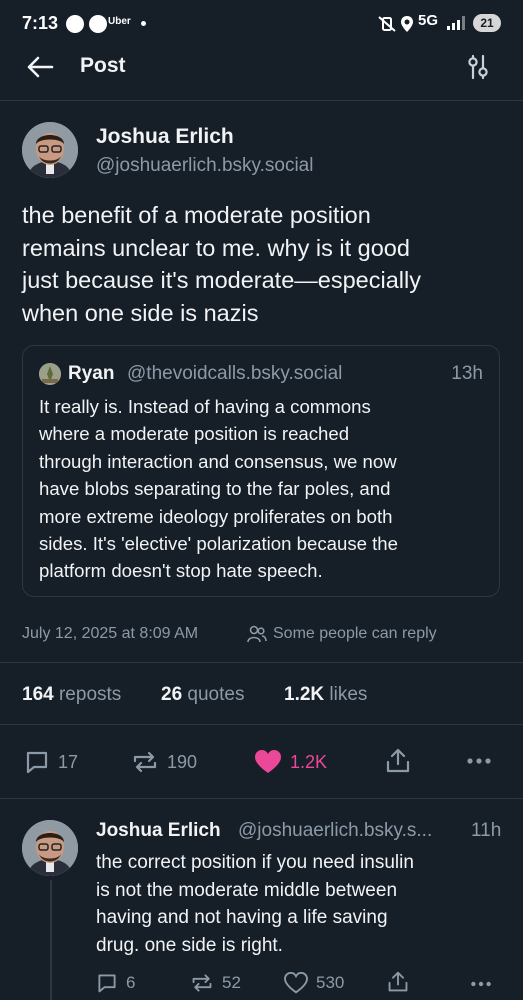 This screenshot has width=523, height=1000. What do you see at coordinates (261, 100) in the screenshot?
I see `header-divider` at bounding box center [261, 100].